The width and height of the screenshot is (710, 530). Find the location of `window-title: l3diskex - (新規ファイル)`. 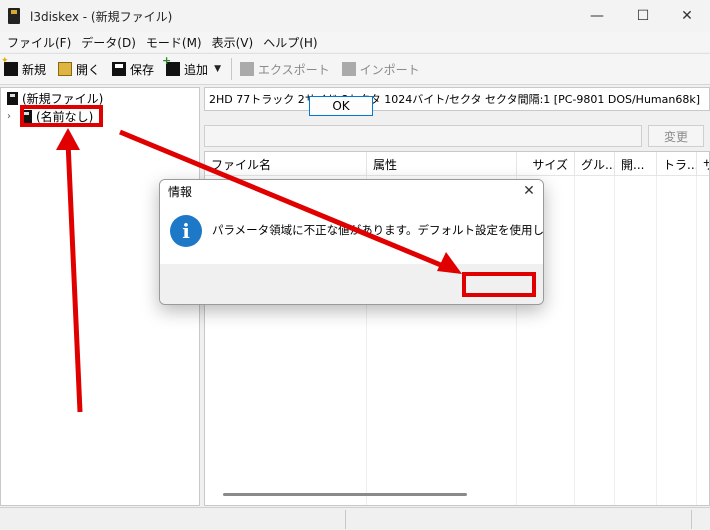

window-title: l3diskex - (新規ファイル) is located at coordinates (101, 16).